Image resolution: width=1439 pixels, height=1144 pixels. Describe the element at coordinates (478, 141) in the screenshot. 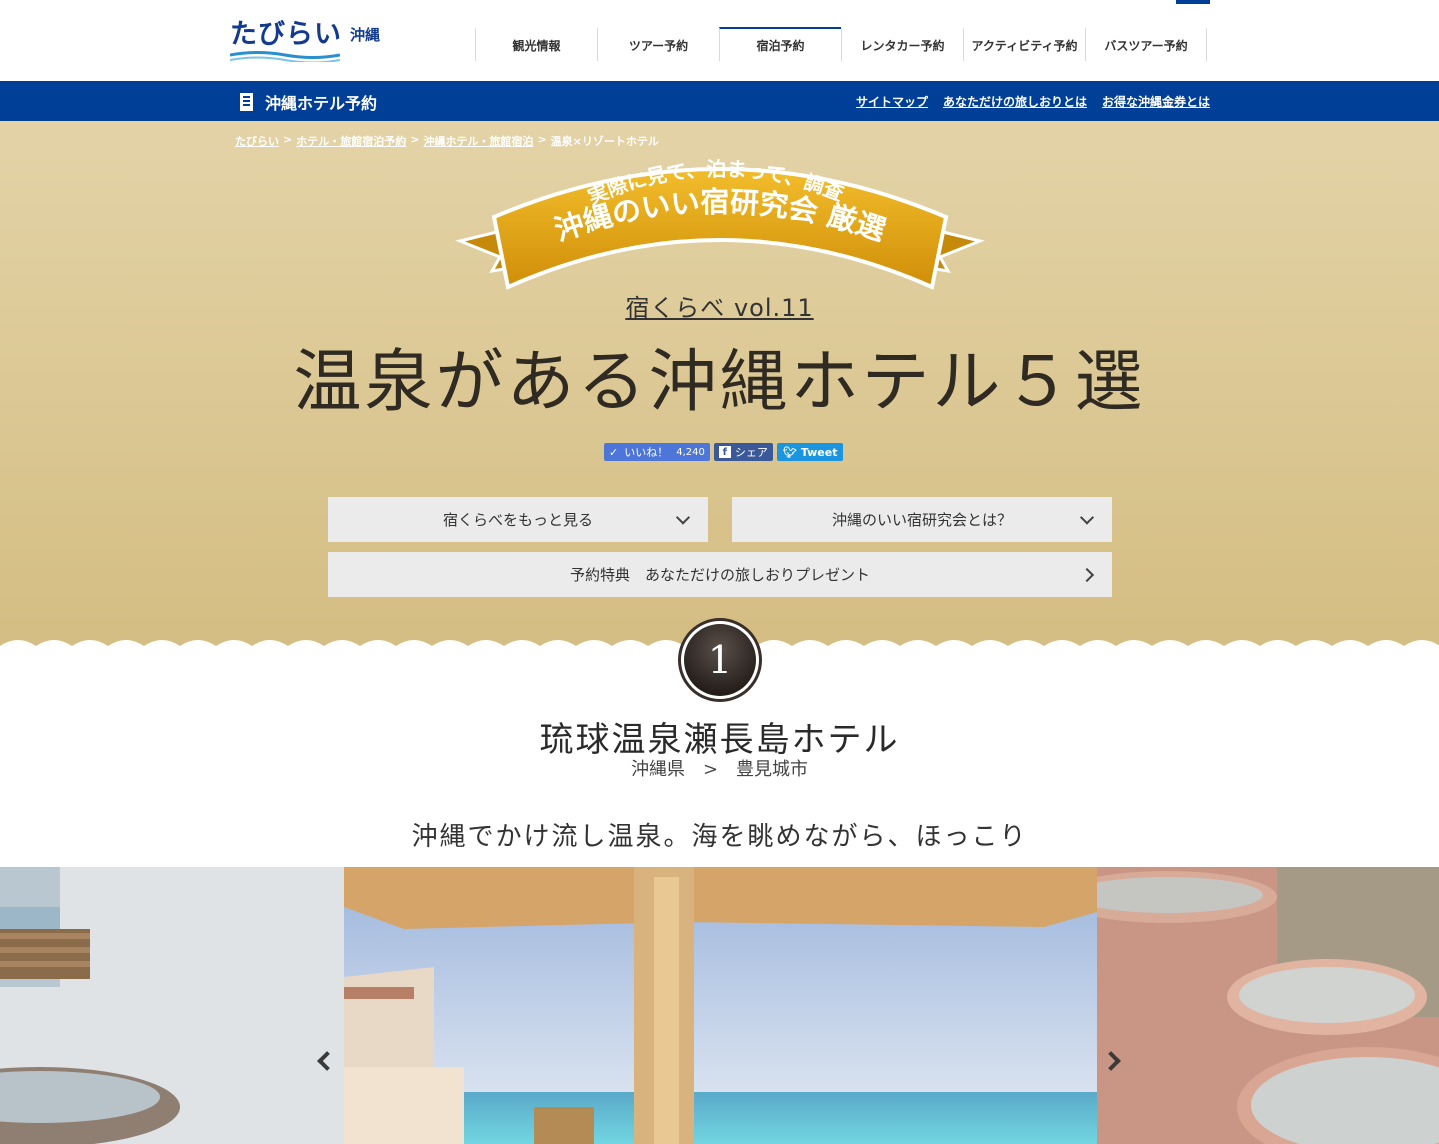

I see `breadcrumb-okinawa-hotels: 沖縄ホテル・旅館宿泊` at that location.